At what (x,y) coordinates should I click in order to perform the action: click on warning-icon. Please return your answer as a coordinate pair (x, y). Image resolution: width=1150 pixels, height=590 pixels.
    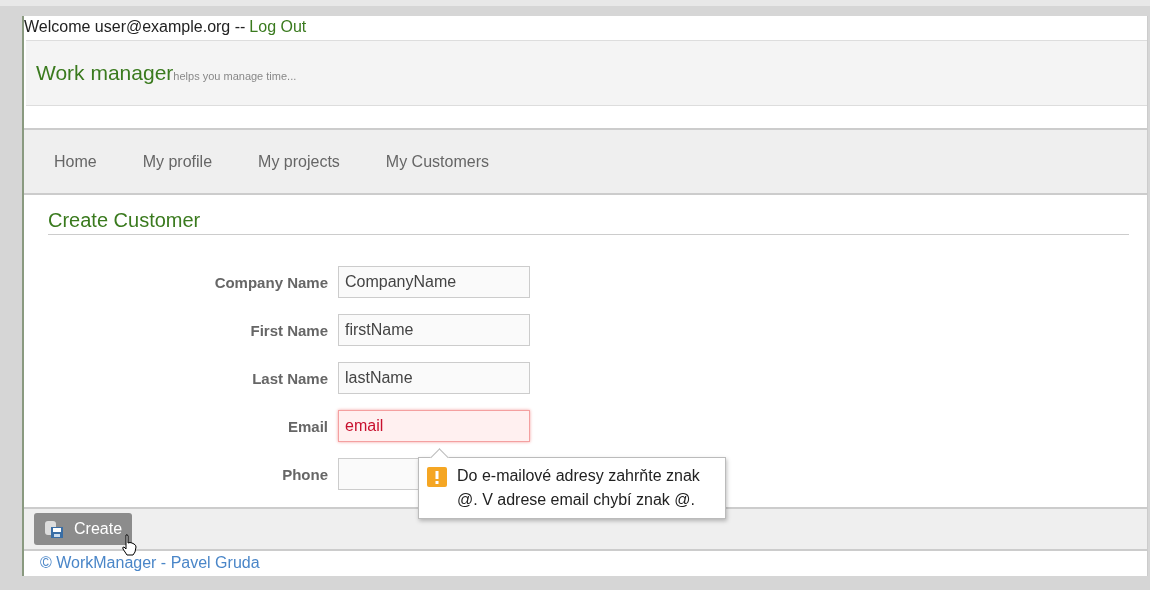
    Looking at the image, I should click on (437, 477).